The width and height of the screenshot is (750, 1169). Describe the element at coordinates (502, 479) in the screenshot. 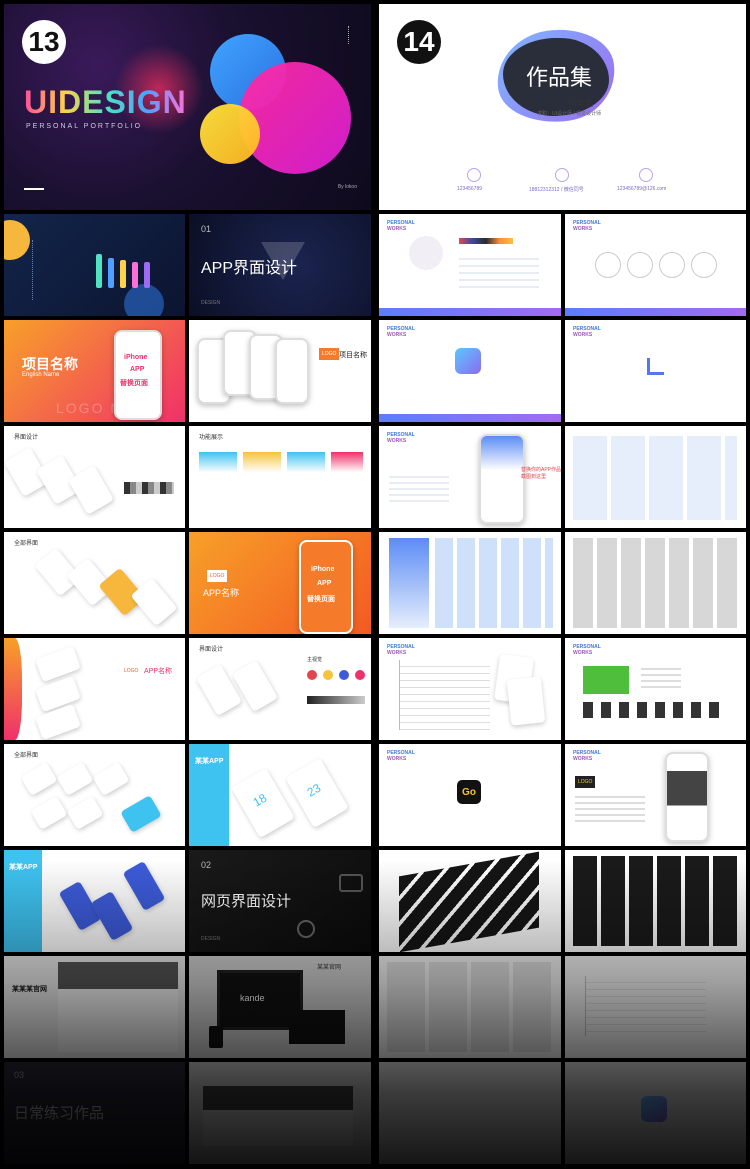

I see `phone-mockup` at that location.